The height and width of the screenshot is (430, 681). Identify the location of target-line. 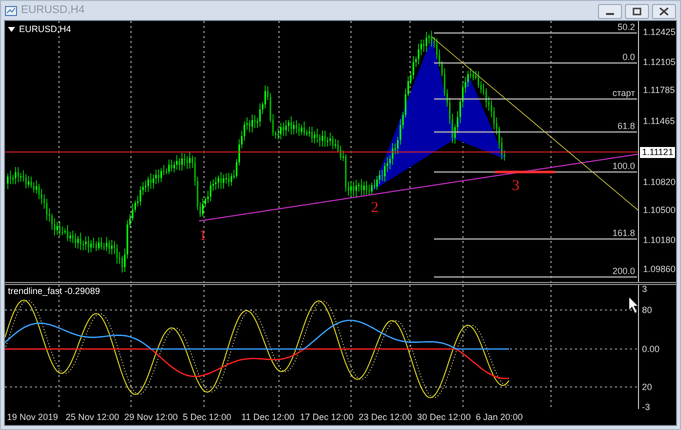
(525, 172).